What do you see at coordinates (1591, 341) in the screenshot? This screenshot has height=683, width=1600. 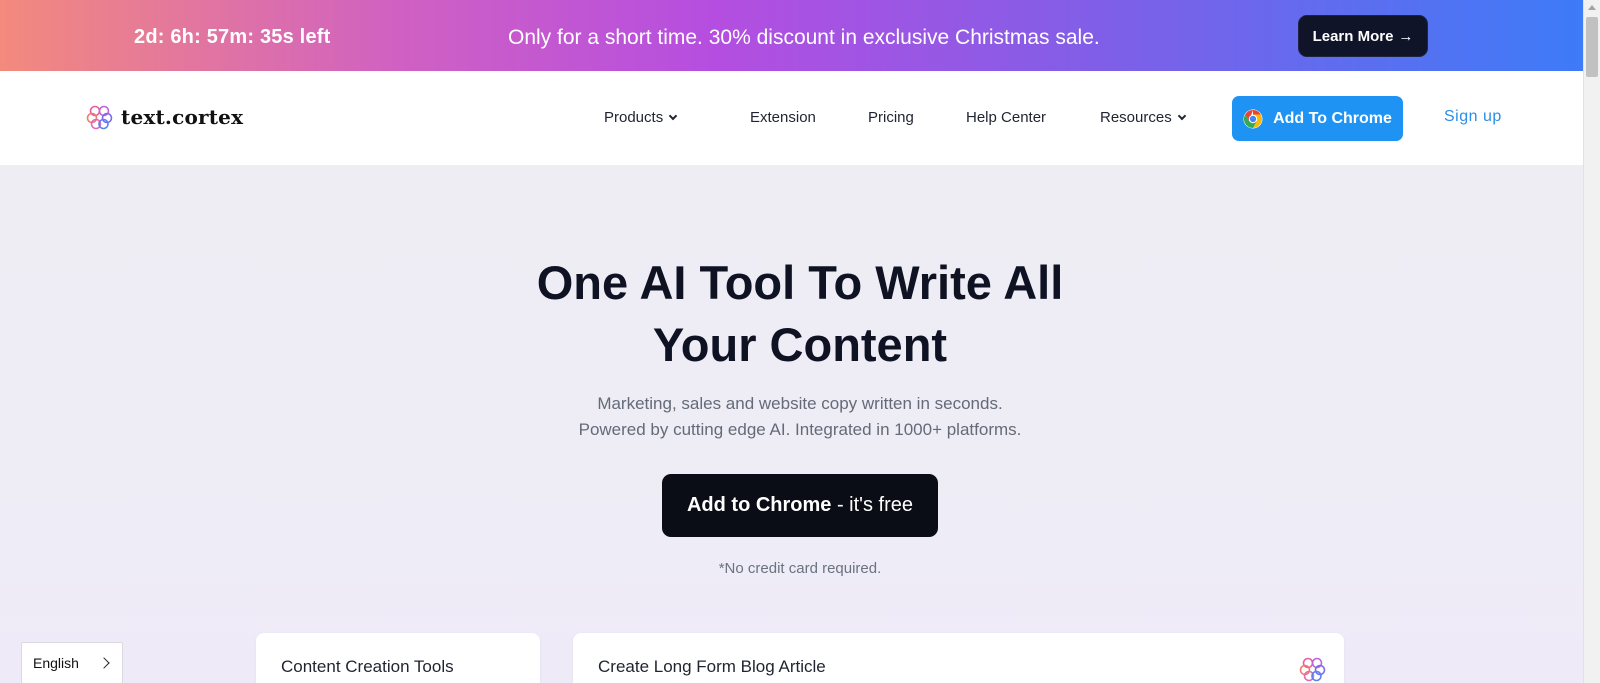 I see `vertical-scrollbar` at bounding box center [1591, 341].